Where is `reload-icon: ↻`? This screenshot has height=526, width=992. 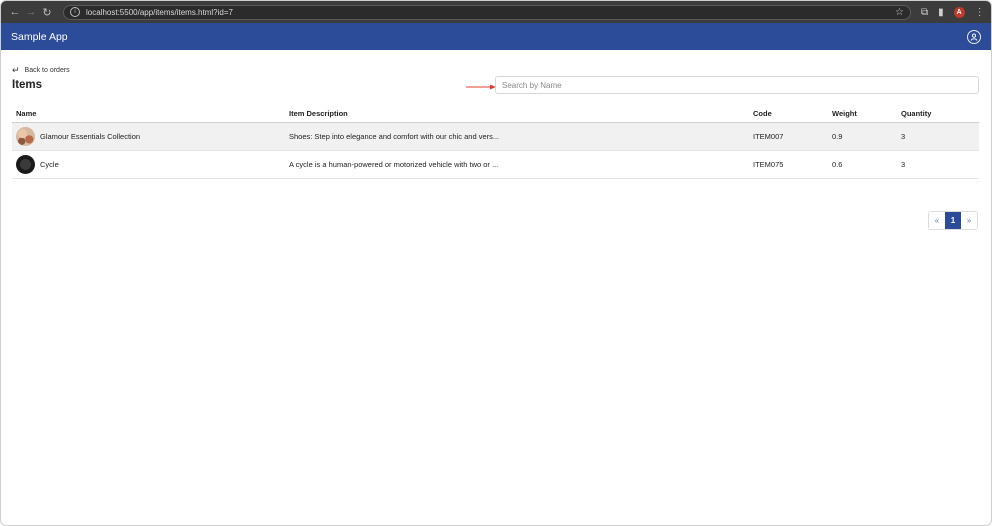 reload-icon: ↻ is located at coordinates (47, 12).